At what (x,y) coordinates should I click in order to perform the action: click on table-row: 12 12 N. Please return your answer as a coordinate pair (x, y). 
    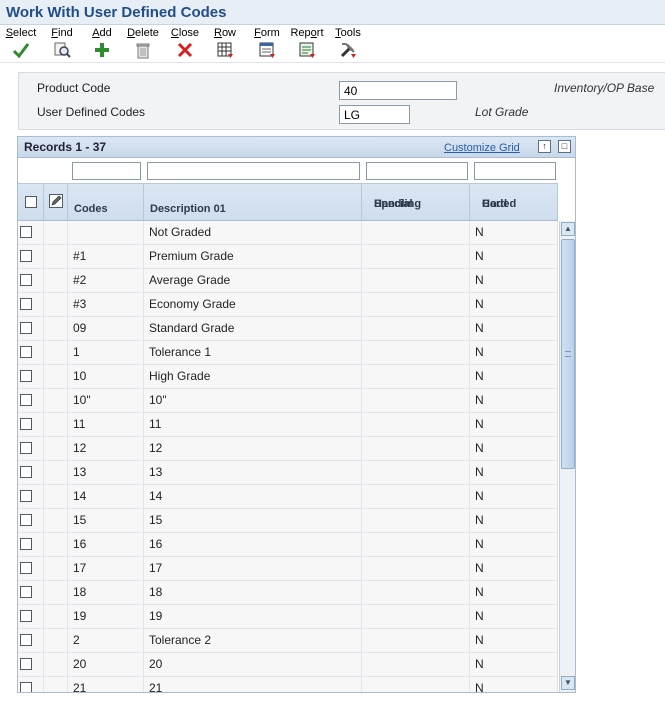
    Looking at the image, I should click on (288, 449).